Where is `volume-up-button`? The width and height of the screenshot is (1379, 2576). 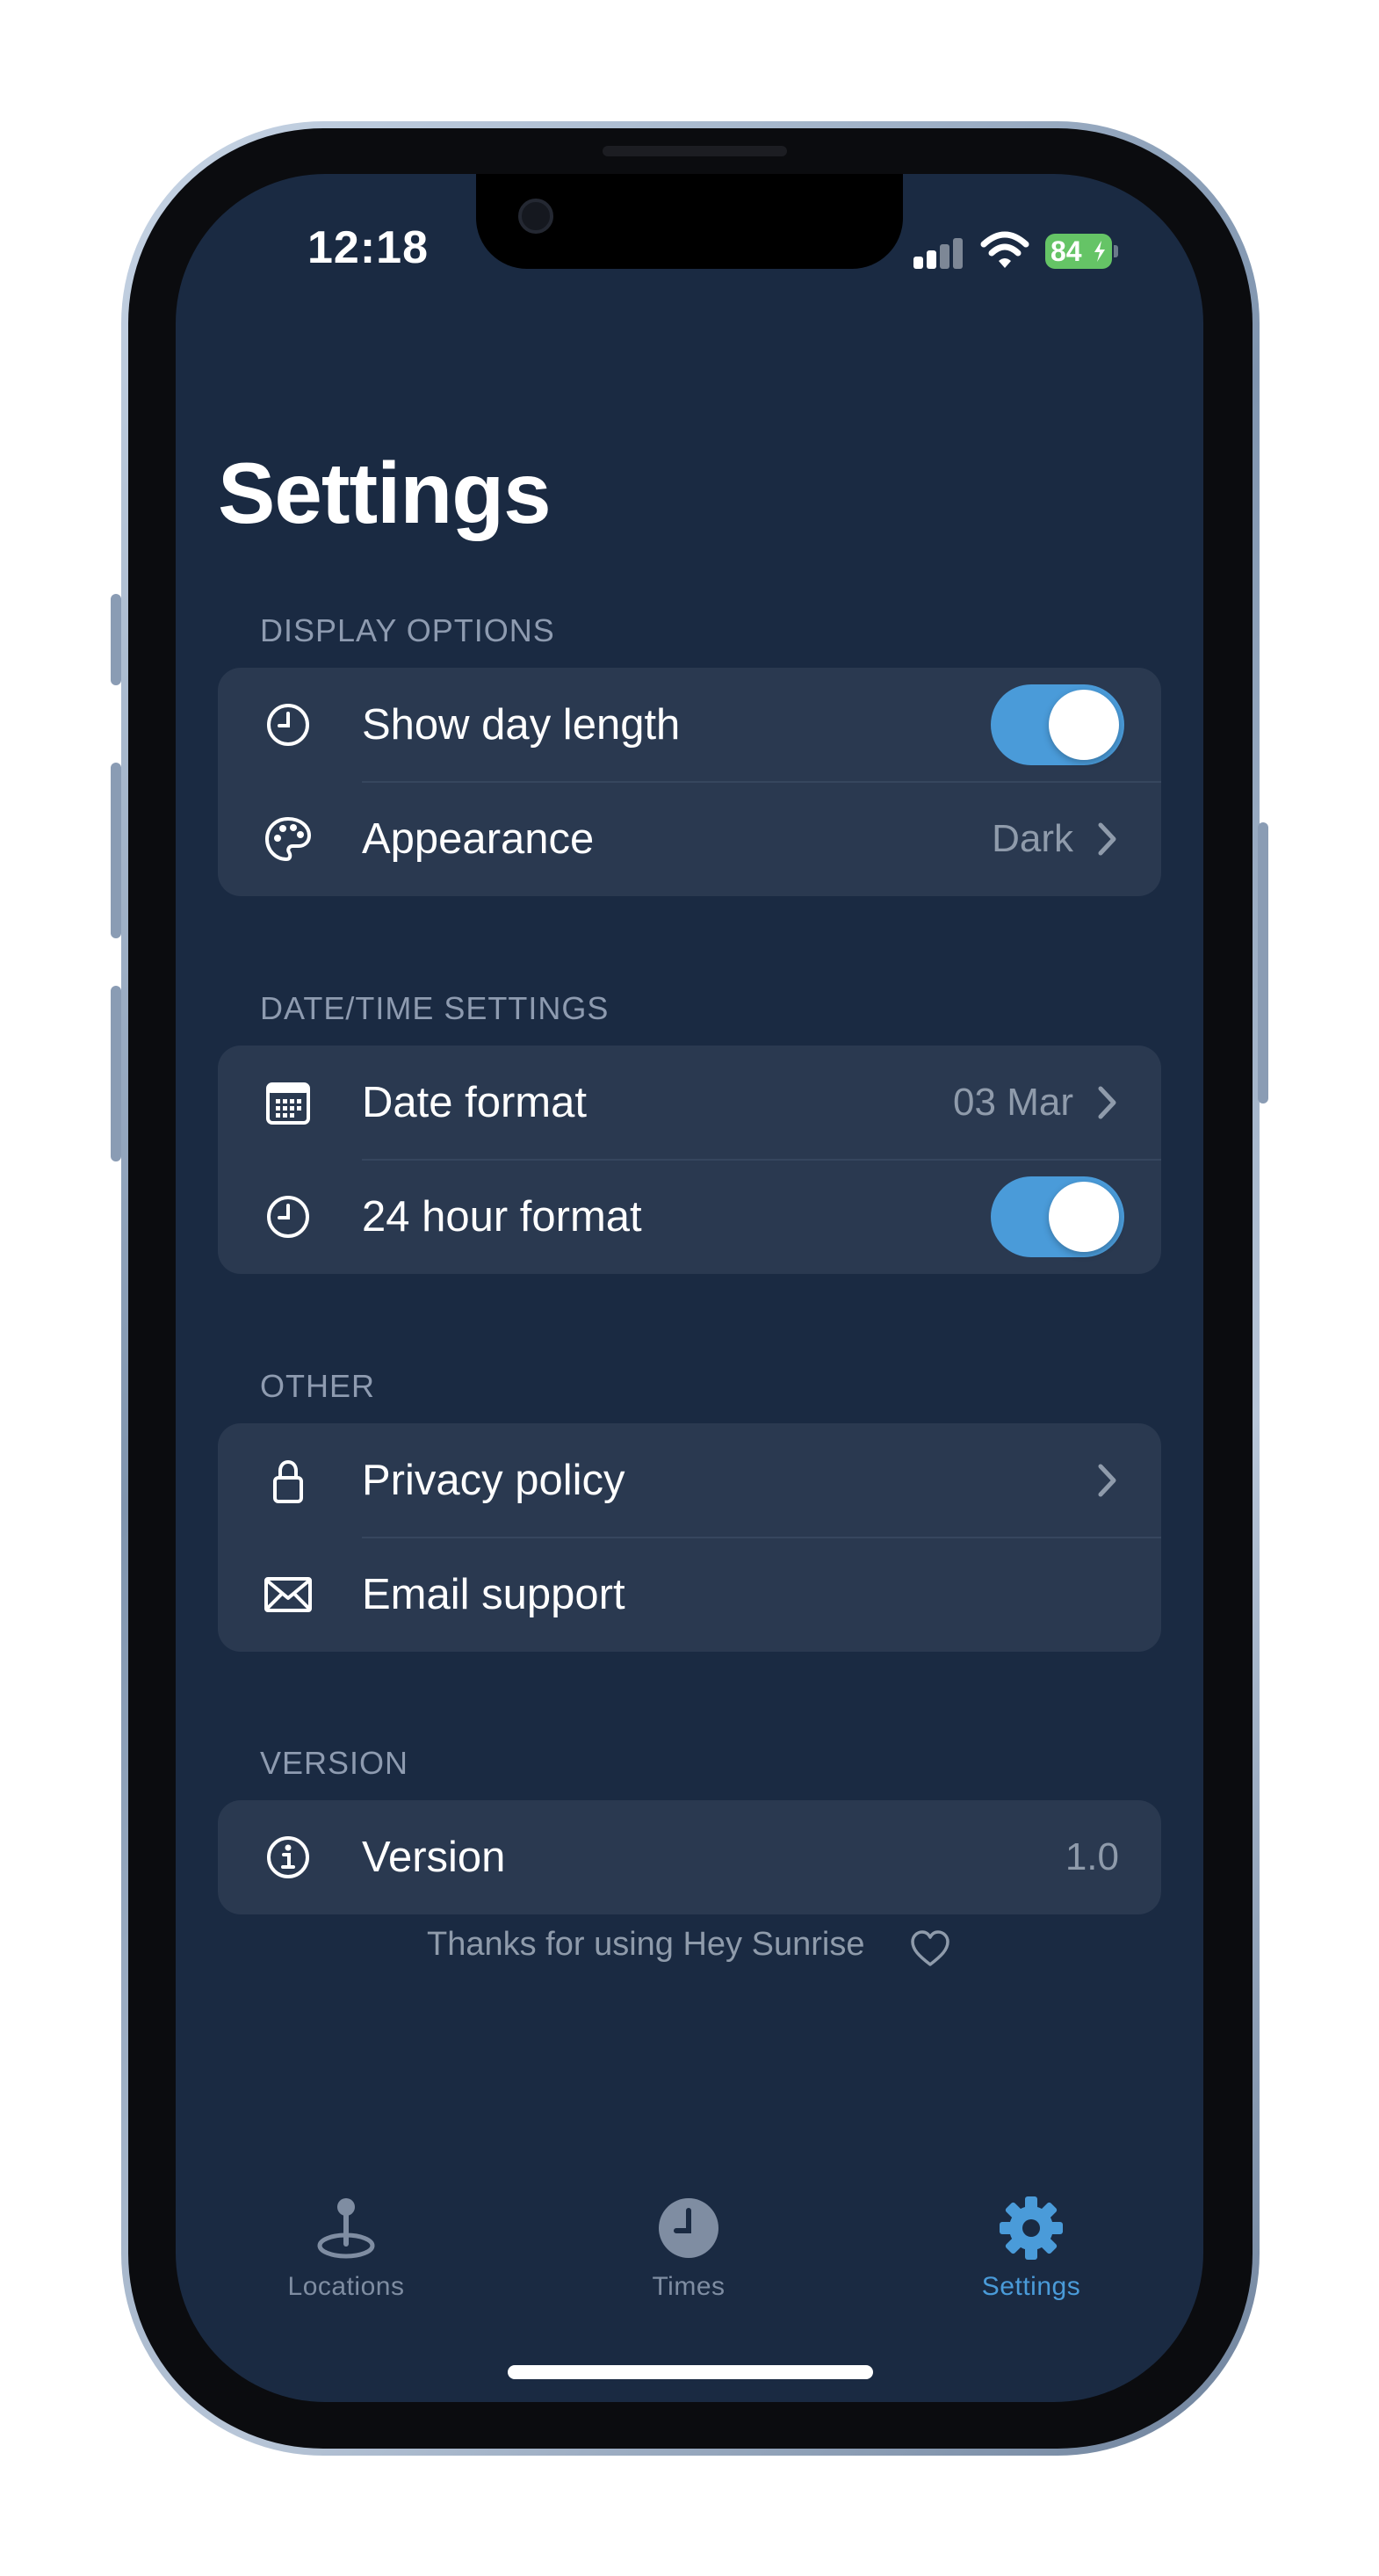 volume-up-button is located at coordinates (116, 850).